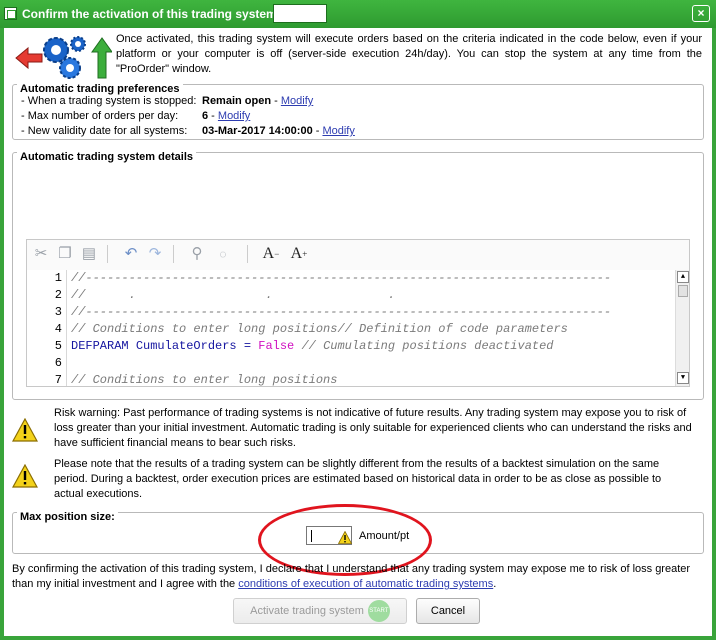  What do you see at coordinates (233, 295) in the screenshot?
I see `code-line: // . . .` at bounding box center [233, 295].